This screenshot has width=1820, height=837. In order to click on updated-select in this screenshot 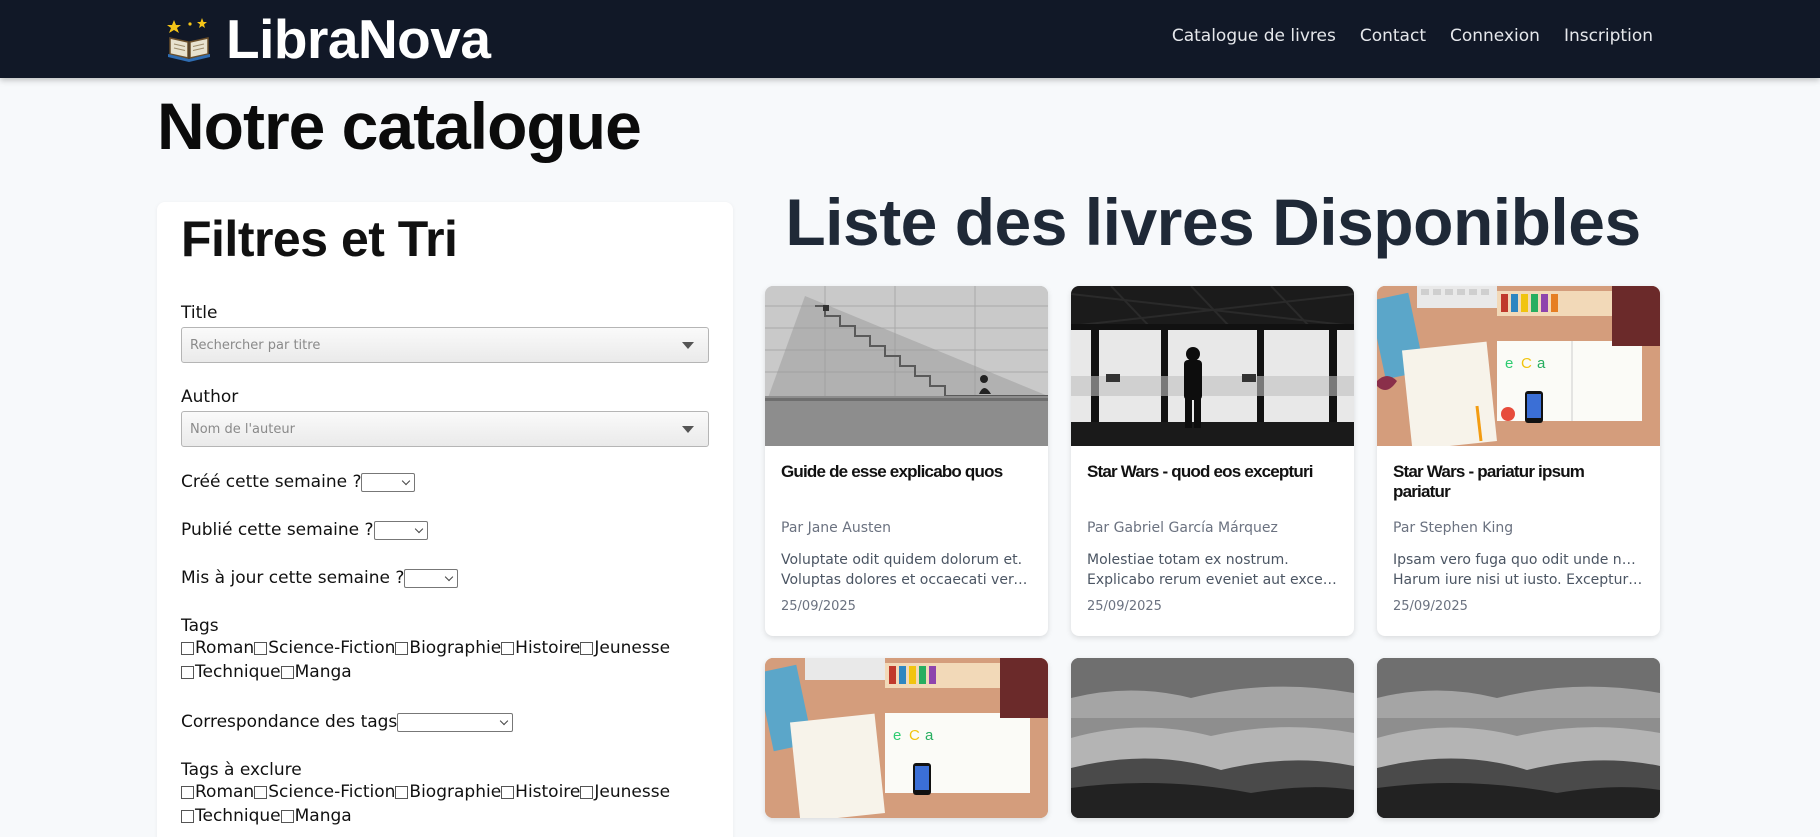, I will do `click(431, 578)`.